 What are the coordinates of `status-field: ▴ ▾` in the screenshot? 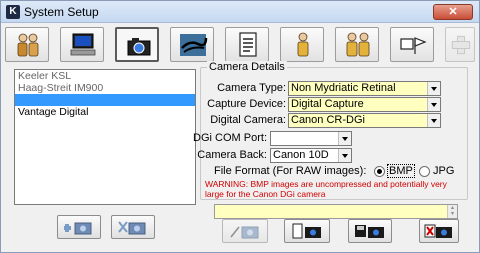 It's located at (336, 211).